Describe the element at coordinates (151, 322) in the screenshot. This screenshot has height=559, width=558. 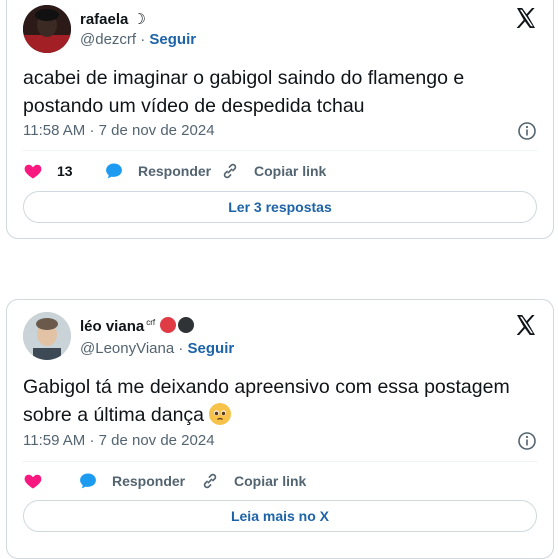
I see `author-name-suffix: crf` at that location.